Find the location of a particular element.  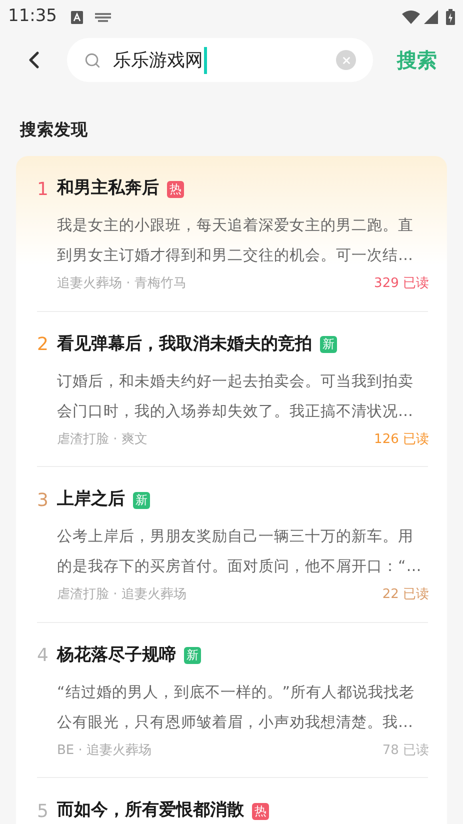

read-count: 78 已读 is located at coordinates (405, 751).